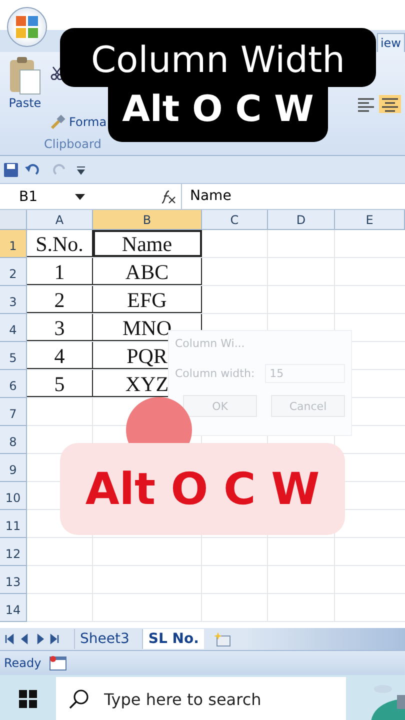  What do you see at coordinates (25, 76) in the screenshot?
I see `clipboard-icon` at bounding box center [25, 76].